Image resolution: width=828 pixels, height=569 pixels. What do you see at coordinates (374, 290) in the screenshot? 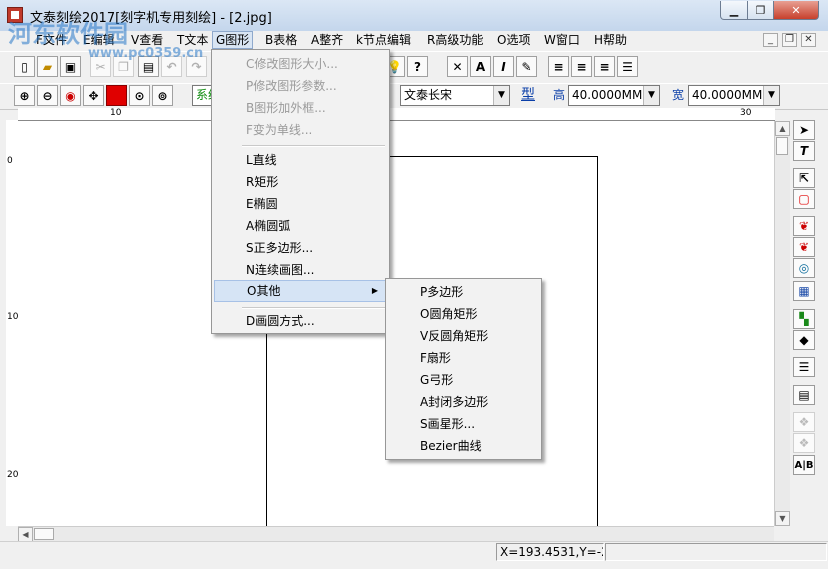
I see `submenu-arrow-icon: ▶` at bounding box center [374, 290].